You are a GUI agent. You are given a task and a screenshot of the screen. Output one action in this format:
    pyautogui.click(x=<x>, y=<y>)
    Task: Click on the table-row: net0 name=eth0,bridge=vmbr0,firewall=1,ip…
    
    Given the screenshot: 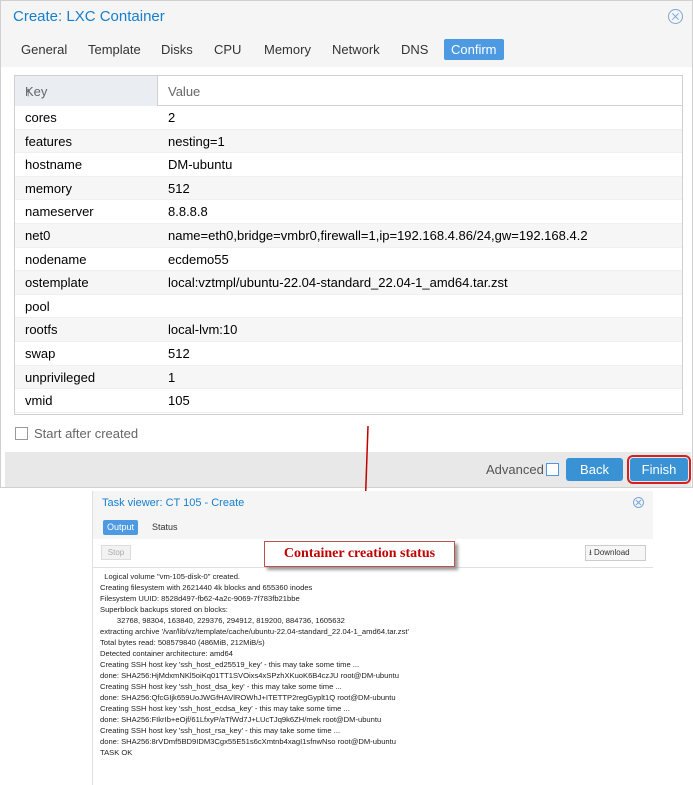 What is the action you would take?
    pyautogui.click(x=348, y=235)
    